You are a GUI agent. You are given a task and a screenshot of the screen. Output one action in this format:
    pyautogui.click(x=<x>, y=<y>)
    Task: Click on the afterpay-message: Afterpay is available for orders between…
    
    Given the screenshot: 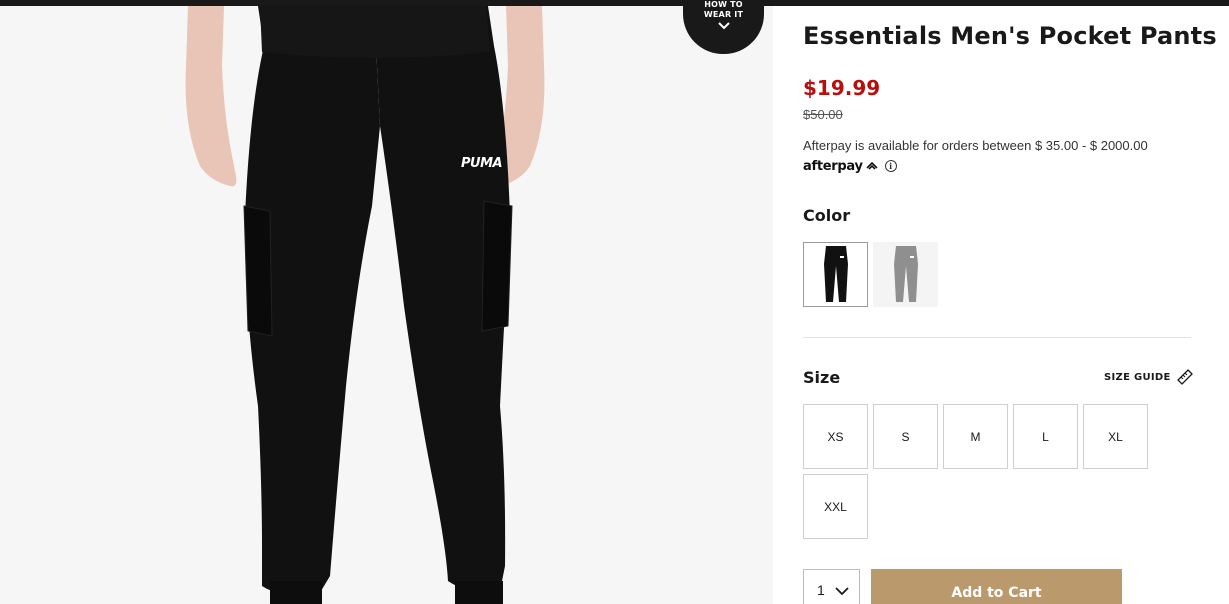 What is the action you would take?
    pyautogui.click(x=975, y=145)
    